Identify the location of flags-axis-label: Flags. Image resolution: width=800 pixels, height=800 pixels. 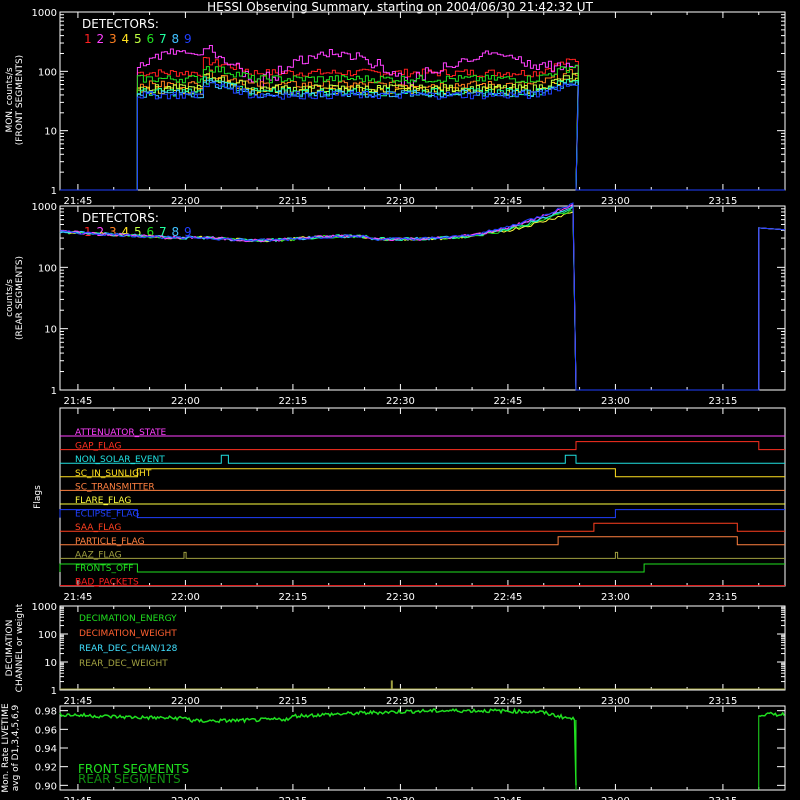
(38, 497).